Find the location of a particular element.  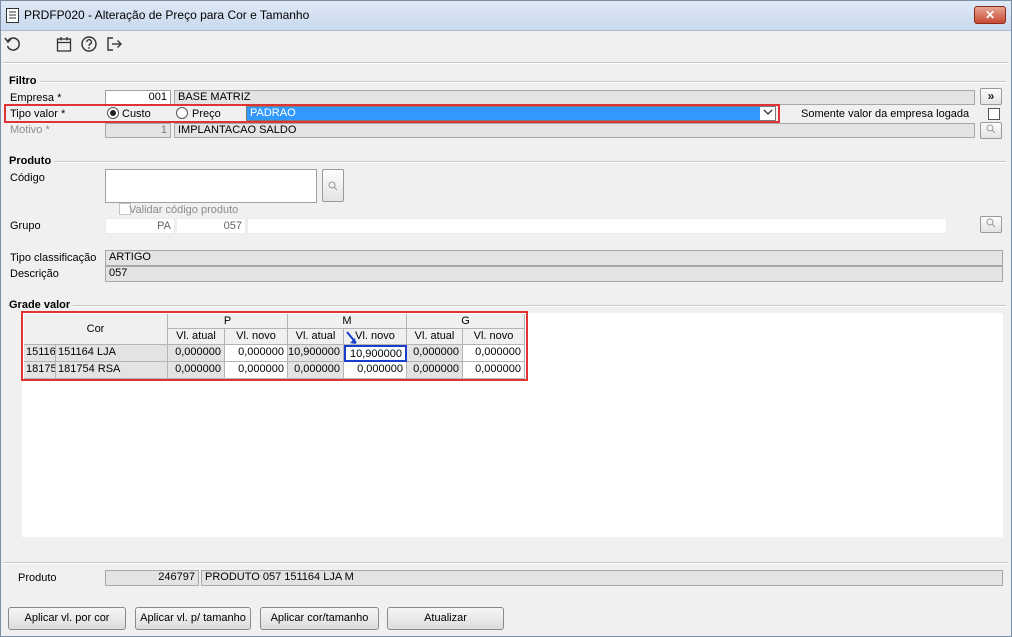

radio-preco is located at coordinates (182, 113).